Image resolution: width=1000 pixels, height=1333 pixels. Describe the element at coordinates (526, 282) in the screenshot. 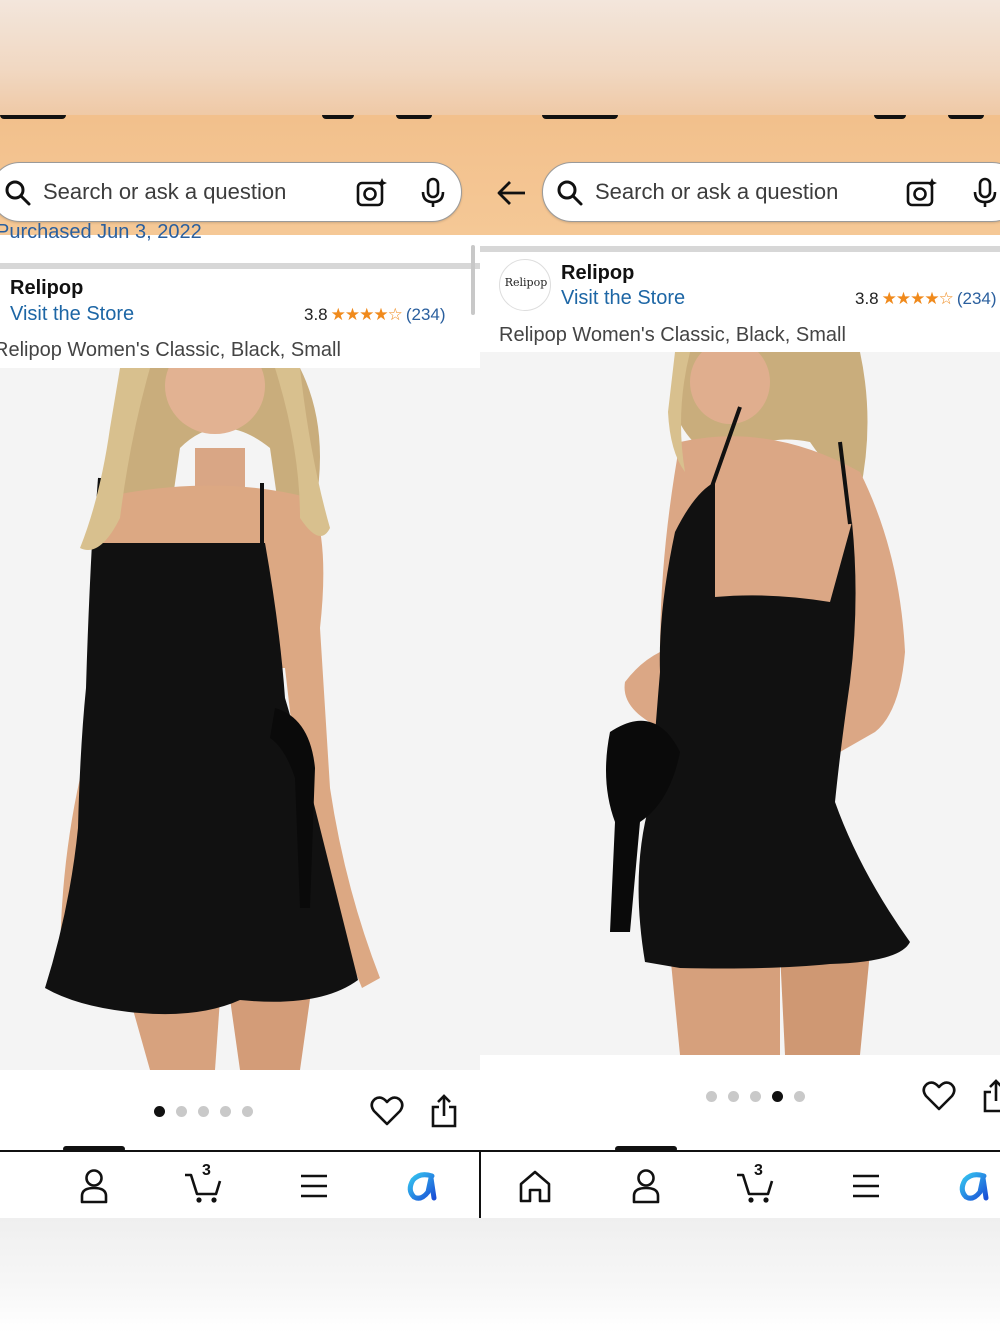

I see `brand-logo-text: Relipop` at that location.